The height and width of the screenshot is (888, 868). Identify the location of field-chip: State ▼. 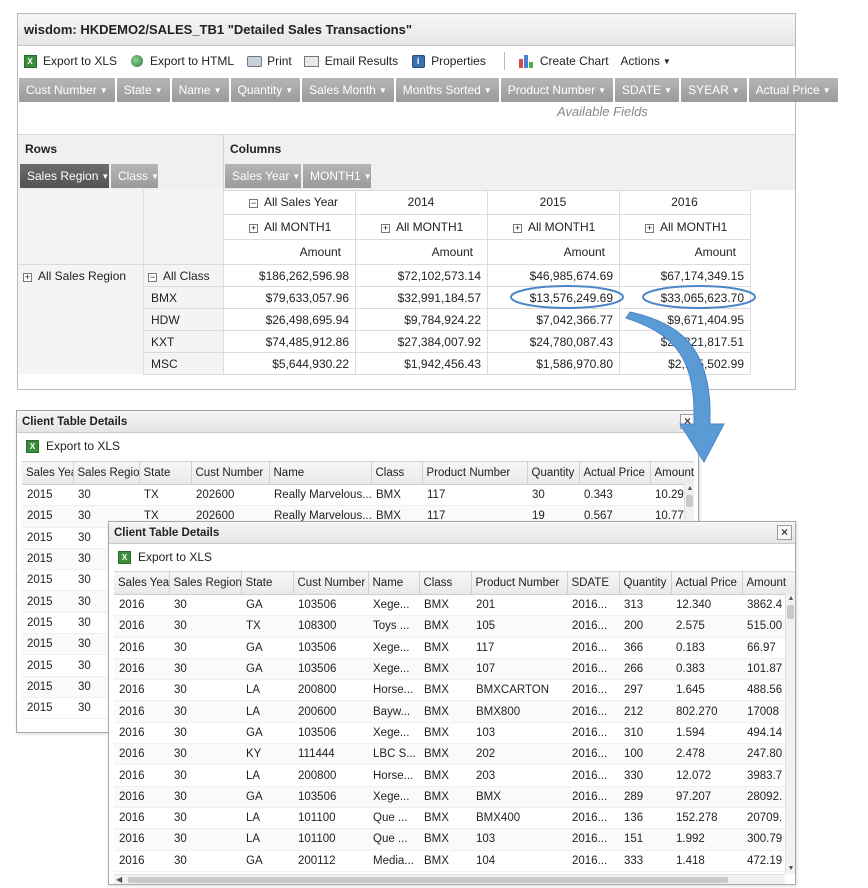
(143, 90).